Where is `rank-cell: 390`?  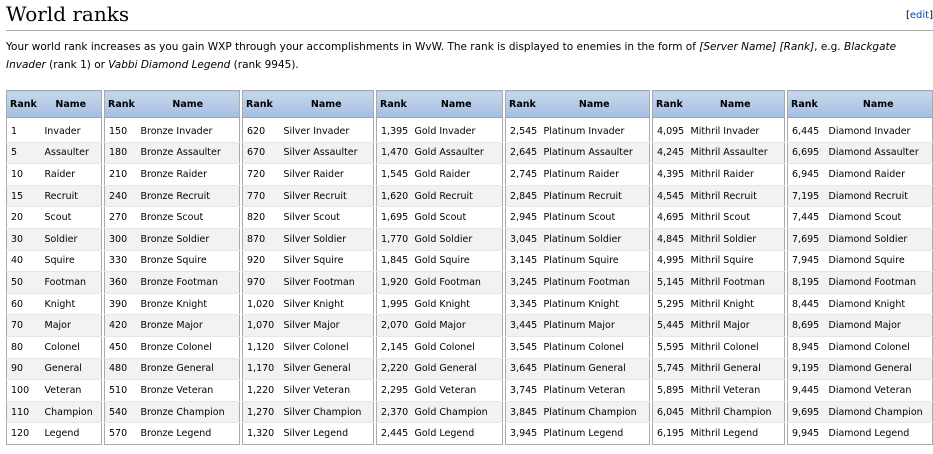
rank-cell: 390 is located at coordinates (120, 303).